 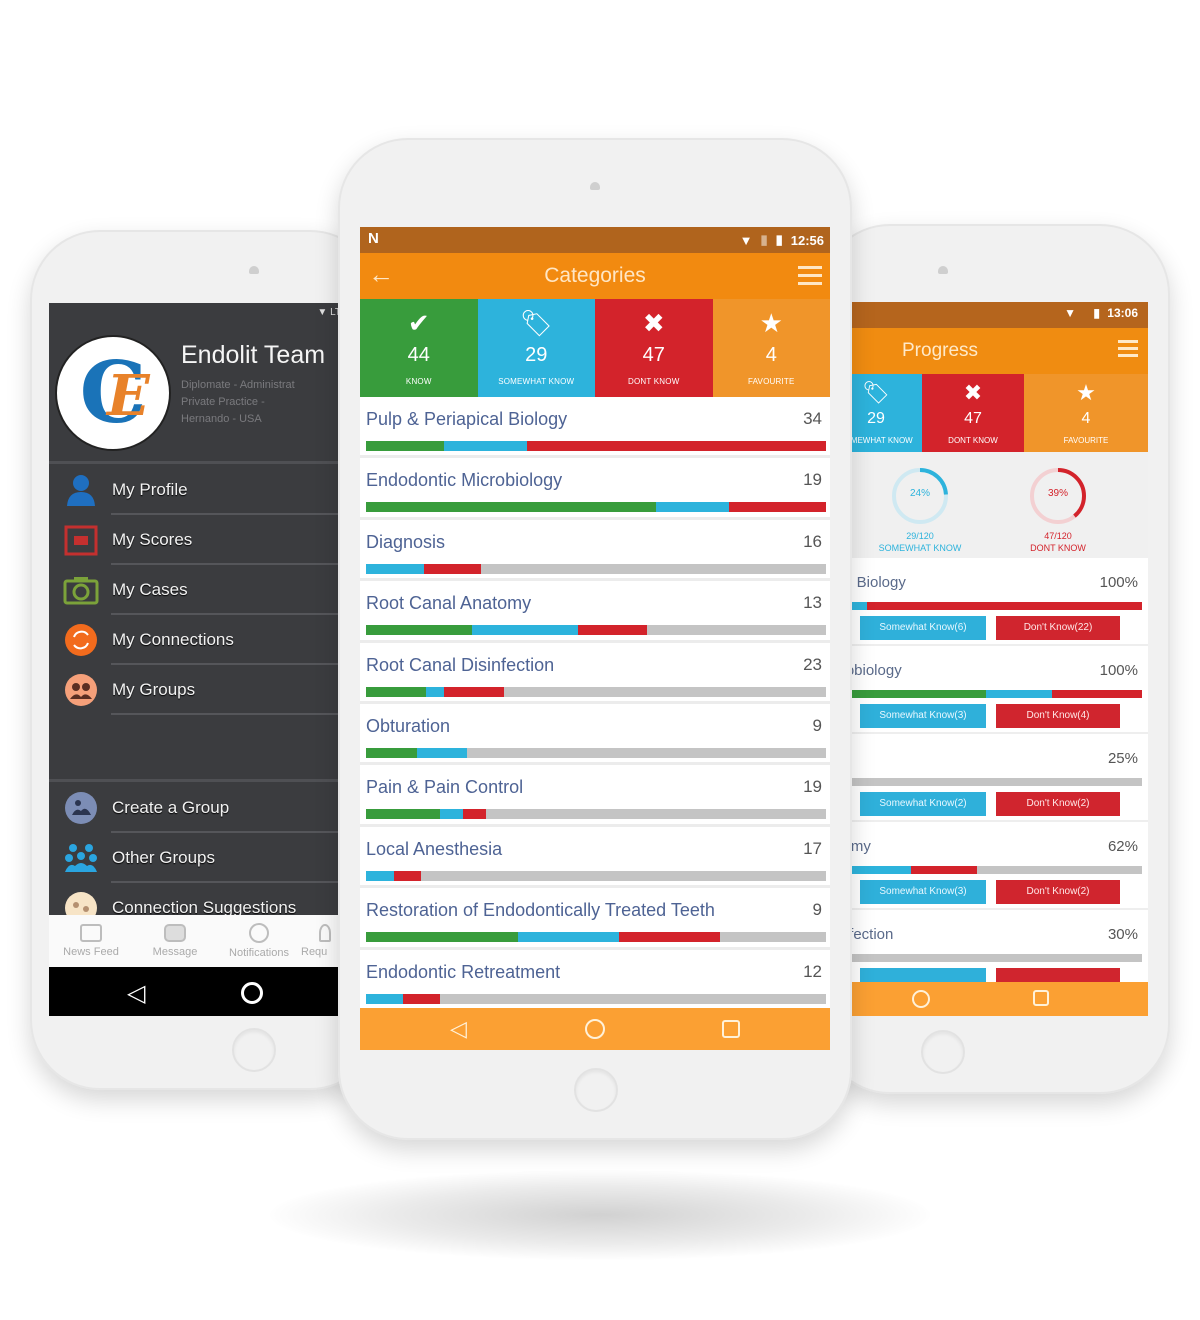 What do you see at coordinates (199, 991) in the screenshot?
I see `system-nav-bar: ◁` at bounding box center [199, 991].